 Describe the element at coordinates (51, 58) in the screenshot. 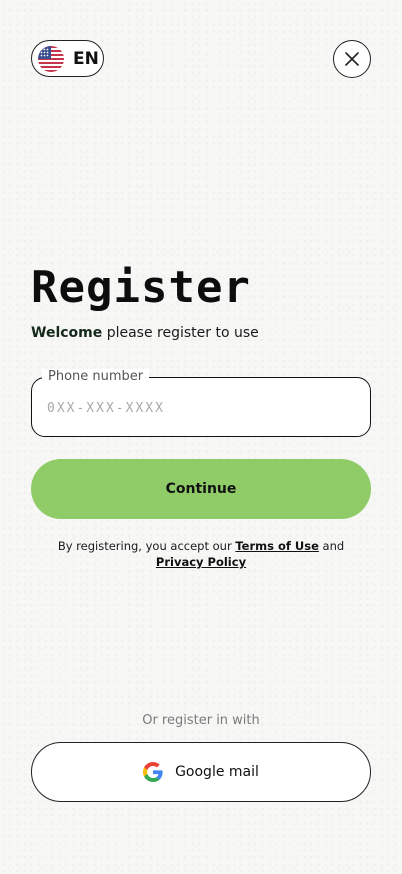

I see `us-flag-icon` at that location.